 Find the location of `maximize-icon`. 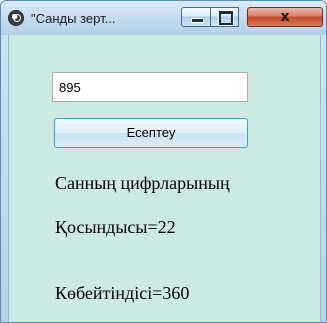

maximize-icon is located at coordinates (226, 18).